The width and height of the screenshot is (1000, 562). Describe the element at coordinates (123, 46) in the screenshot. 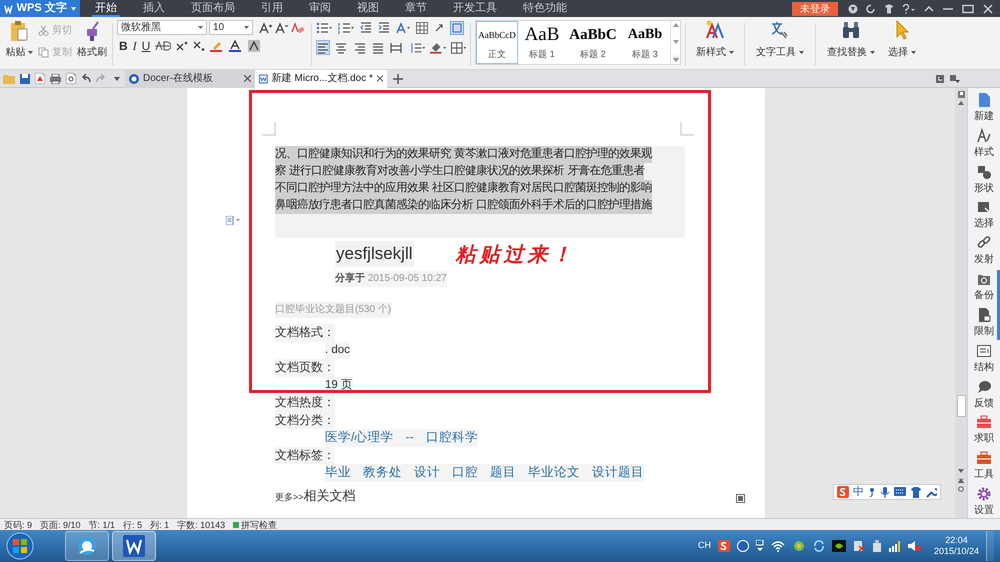

I see `format-button: B` at that location.